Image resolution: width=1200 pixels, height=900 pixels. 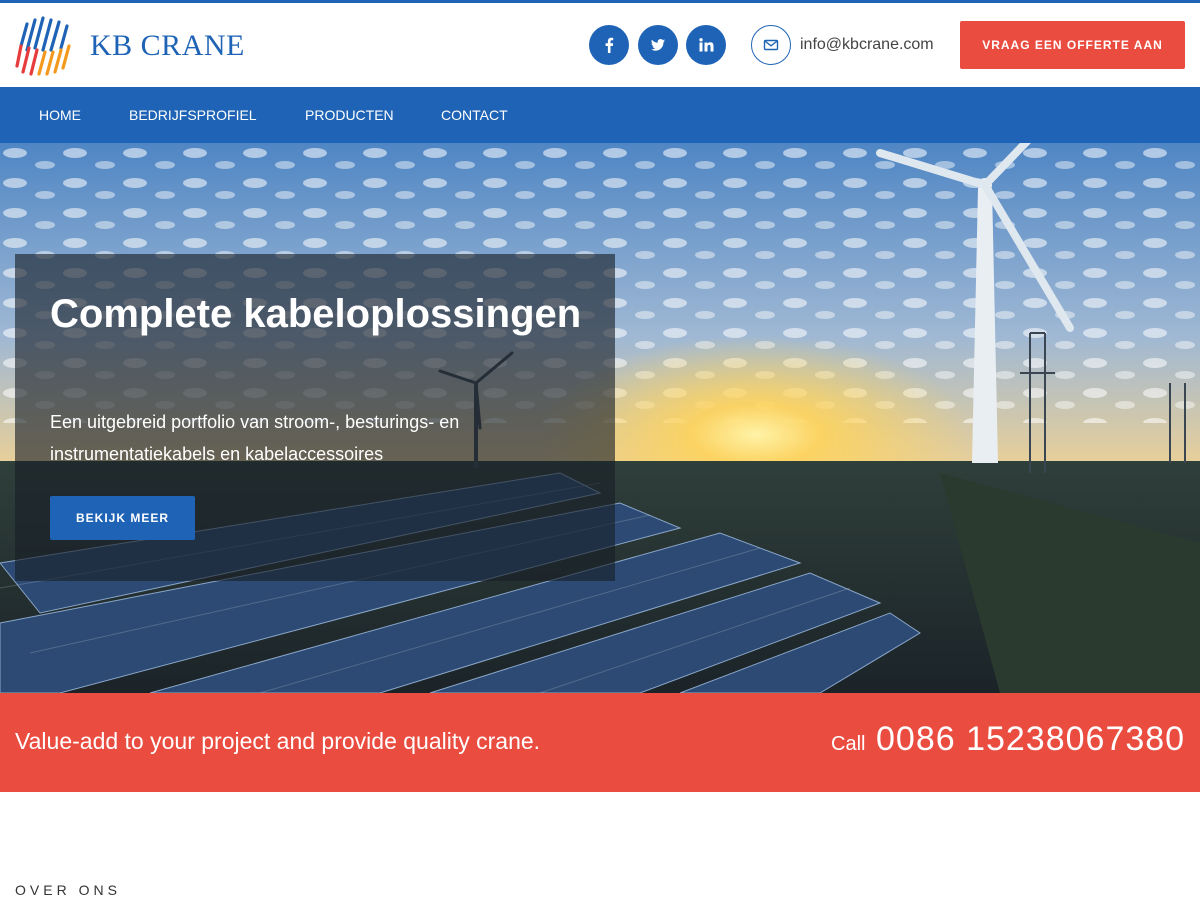 What do you see at coordinates (68, 890) in the screenshot?
I see `about-section-label: OVER ONS` at bounding box center [68, 890].